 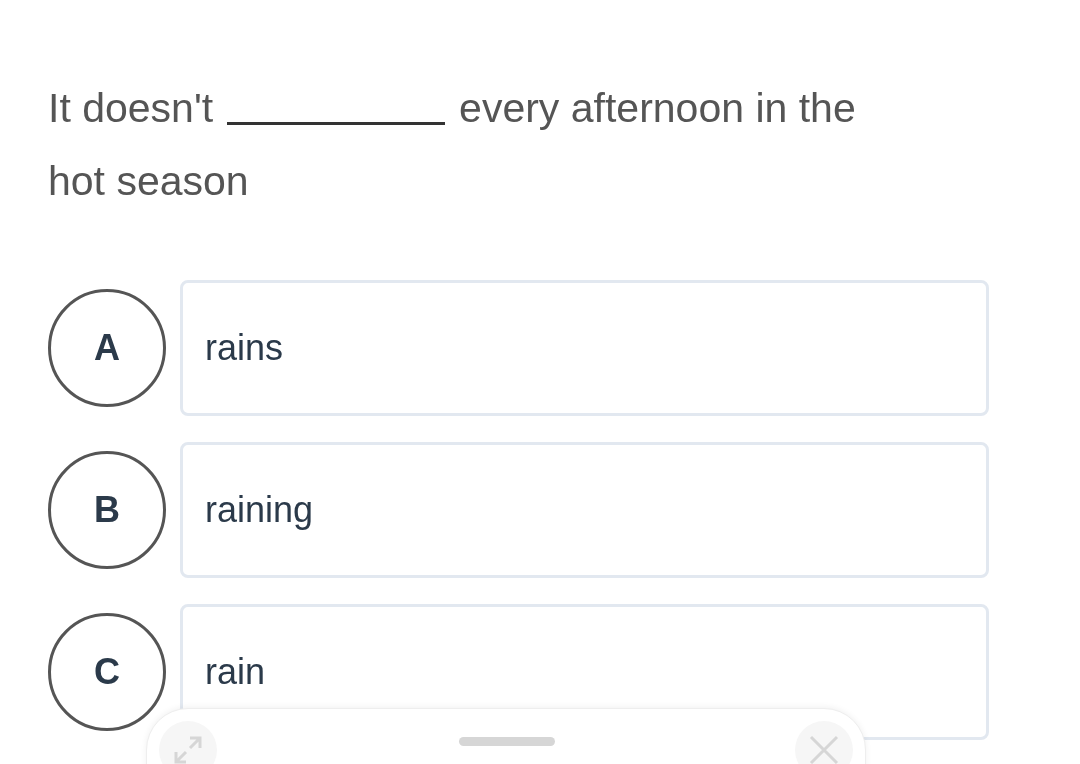 I want to click on expand-button, so click(x=188, y=742).